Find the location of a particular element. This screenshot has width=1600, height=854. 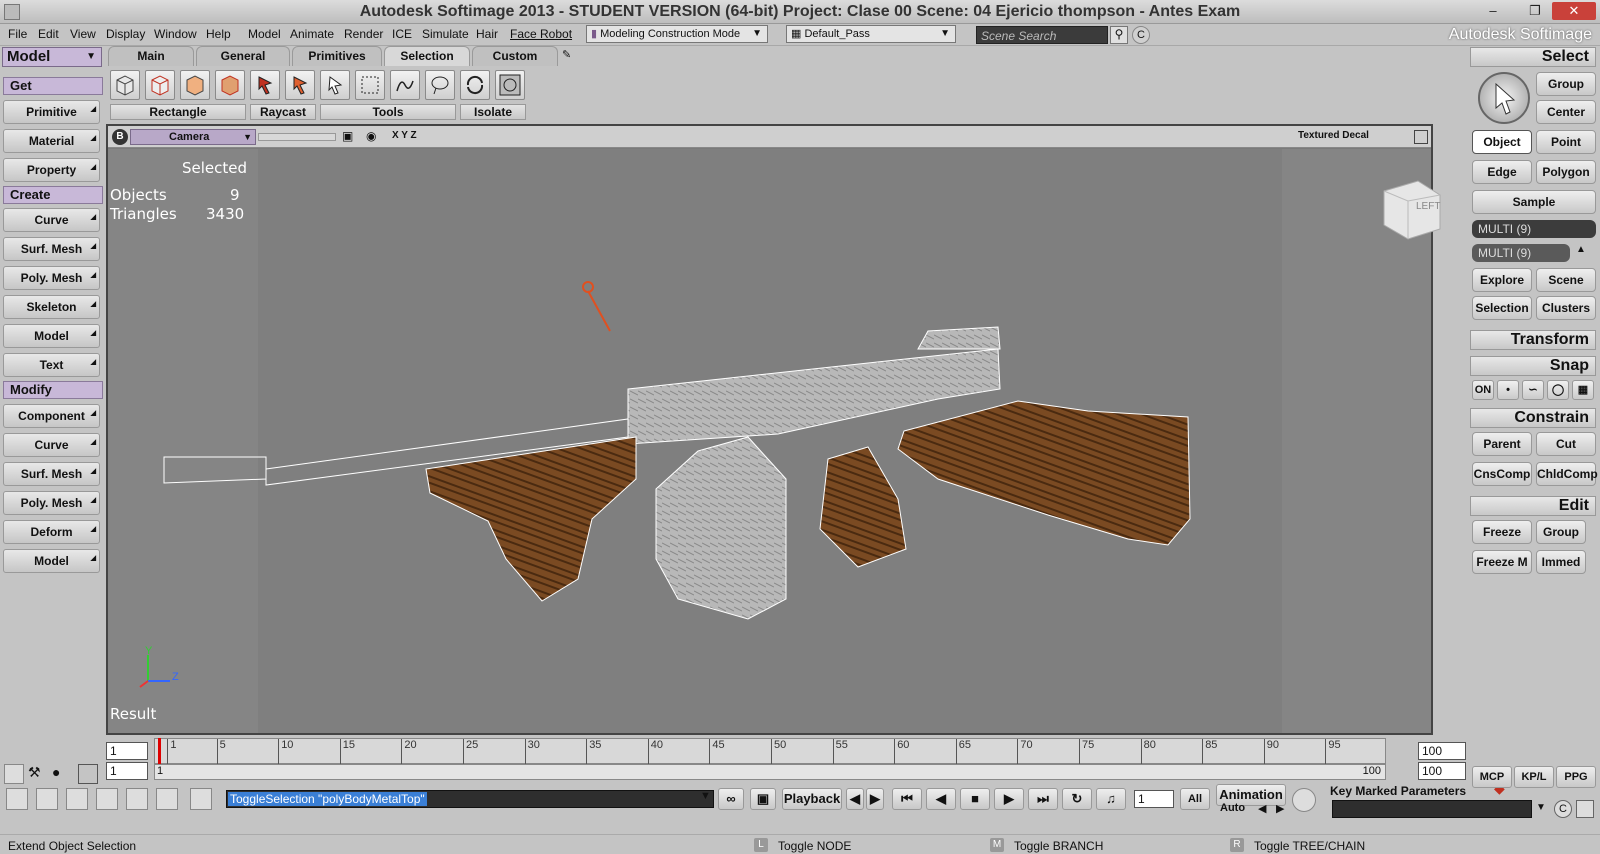

tab-options-icon: ✎ is located at coordinates (569, 55).